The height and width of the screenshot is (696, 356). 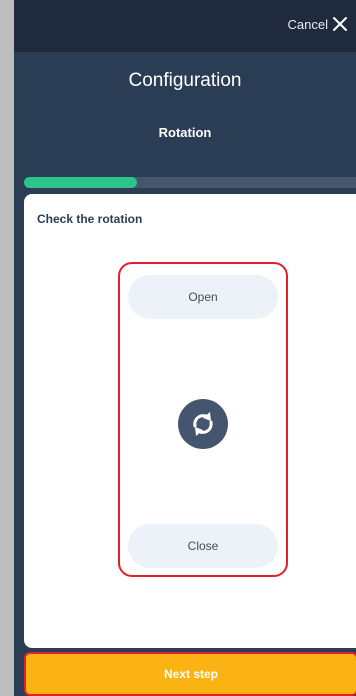 I want to click on next-step-label: Next step, so click(x=191, y=674).